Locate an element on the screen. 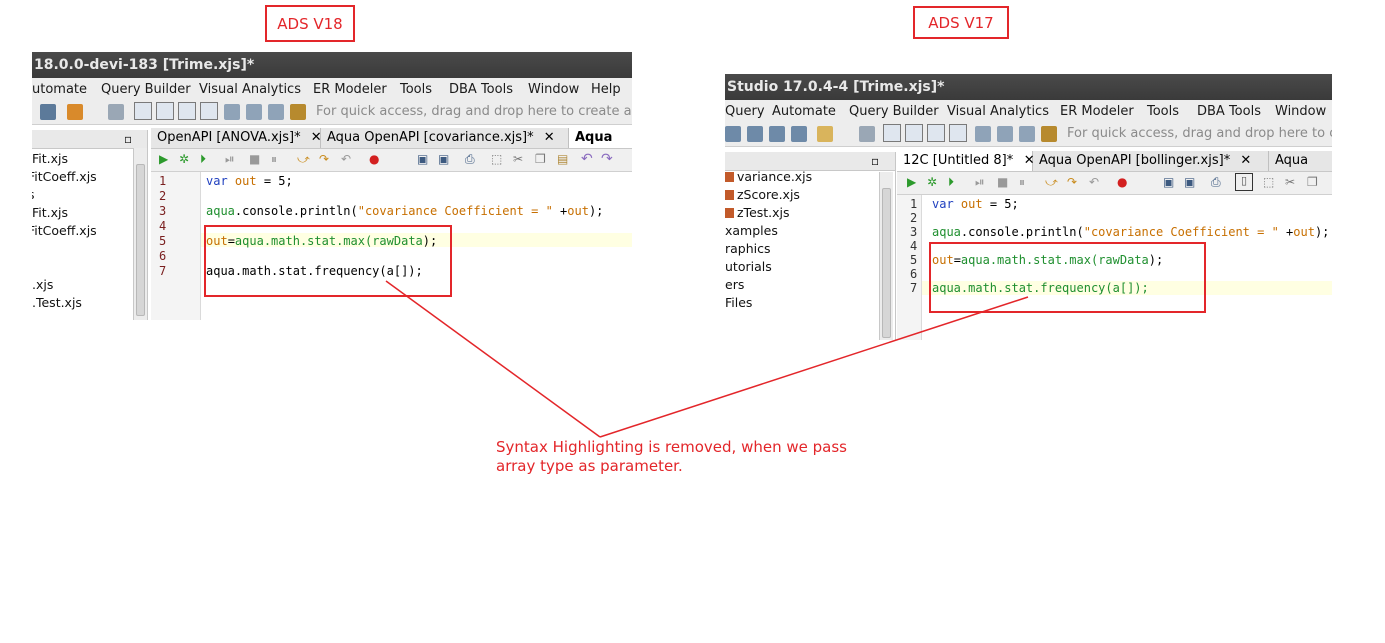  annotation-line-2: array type as parameter. is located at coordinates (589, 466).